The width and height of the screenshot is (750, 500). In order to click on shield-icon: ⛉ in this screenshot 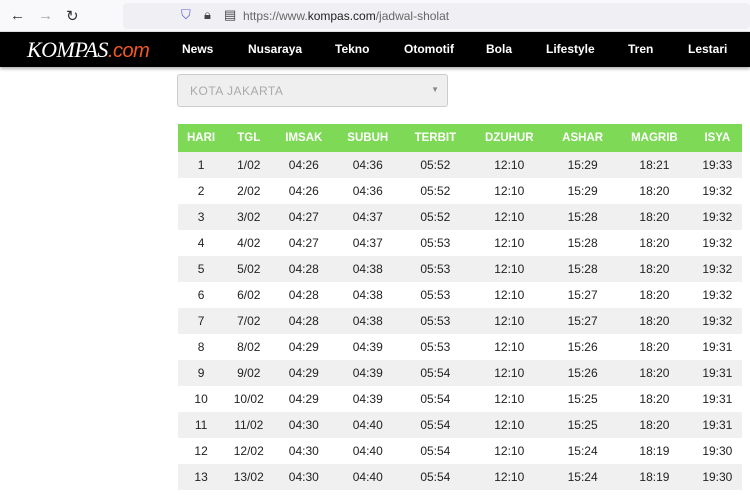, I will do `click(186, 15)`.